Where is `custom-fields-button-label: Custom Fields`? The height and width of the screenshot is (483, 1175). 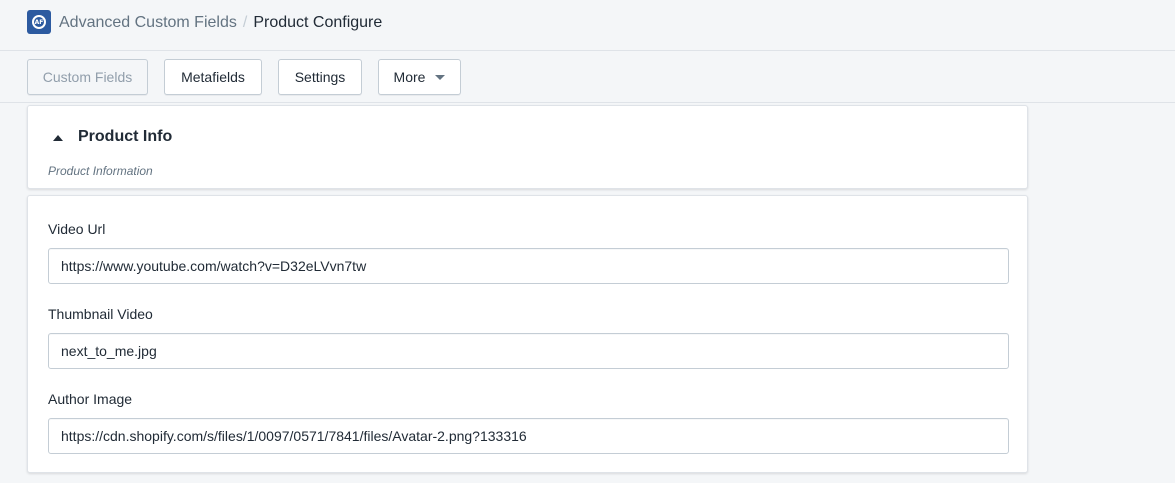
custom-fields-button-label: Custom Fields is located at coordinates (87, 77).